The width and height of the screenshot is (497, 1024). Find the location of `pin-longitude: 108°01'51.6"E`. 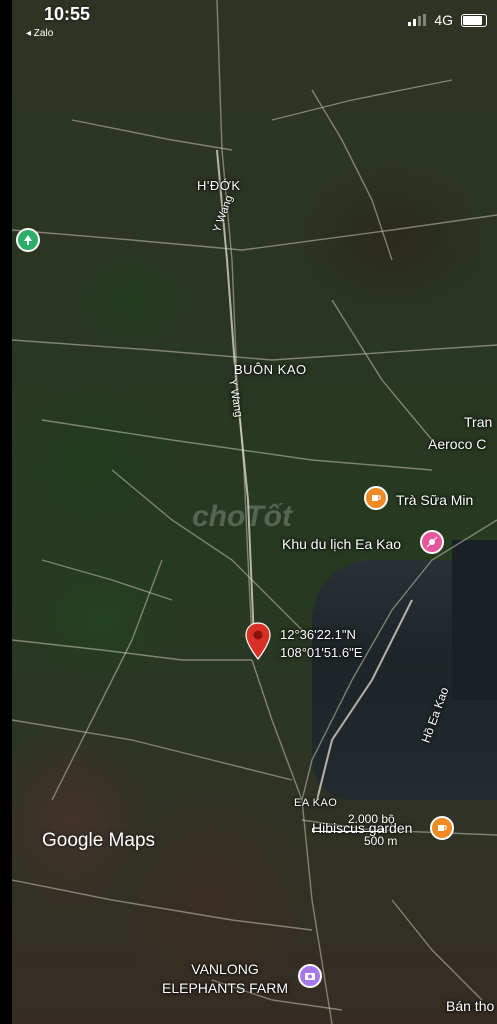

pin-longitude: 108°01'51.6"E is located at coordinates (321, 652).